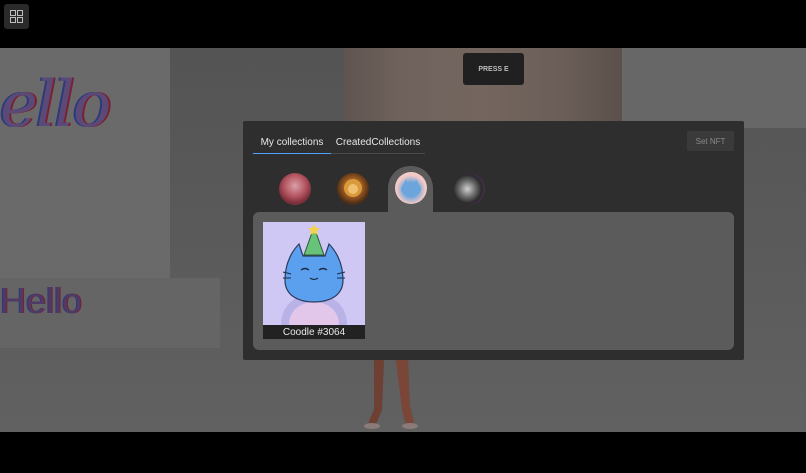  Describe the element at coordinates (41, 300) in the screenshot. I see `hello-text-sign: Hello` at that location.